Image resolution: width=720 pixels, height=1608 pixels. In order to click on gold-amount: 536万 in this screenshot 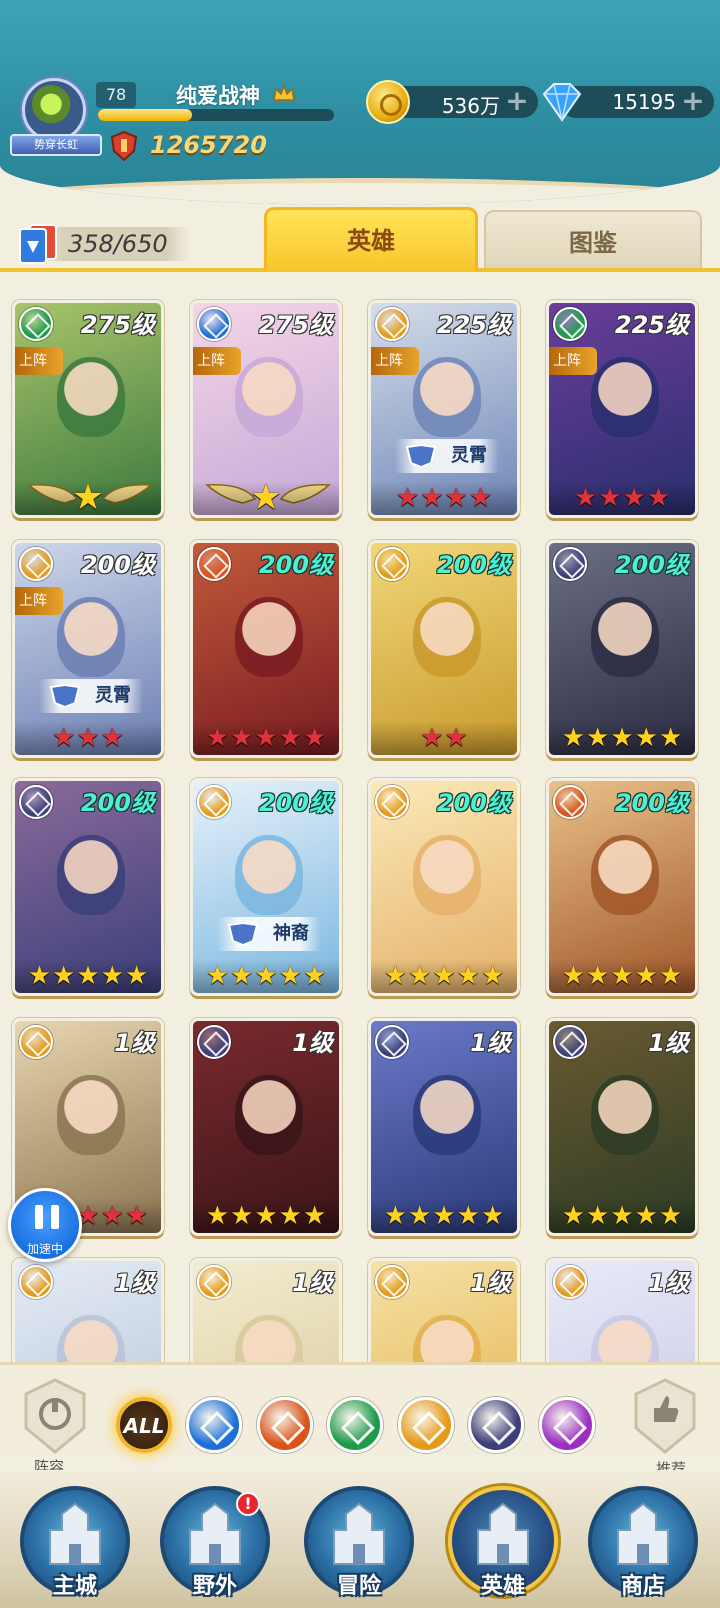, I will do `click(470, 106)`.